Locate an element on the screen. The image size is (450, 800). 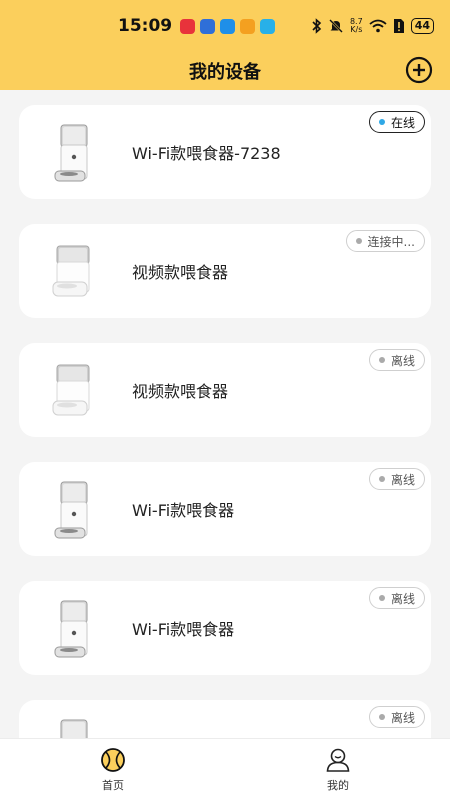
mute-bell-icon is located at coordinates (336, 26).